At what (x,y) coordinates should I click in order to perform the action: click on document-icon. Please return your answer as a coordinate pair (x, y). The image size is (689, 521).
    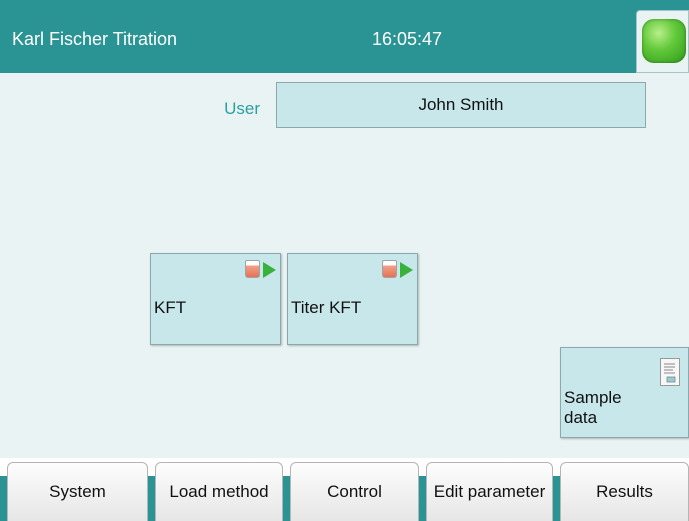
    Looking at the image, I should click on (670, 372).